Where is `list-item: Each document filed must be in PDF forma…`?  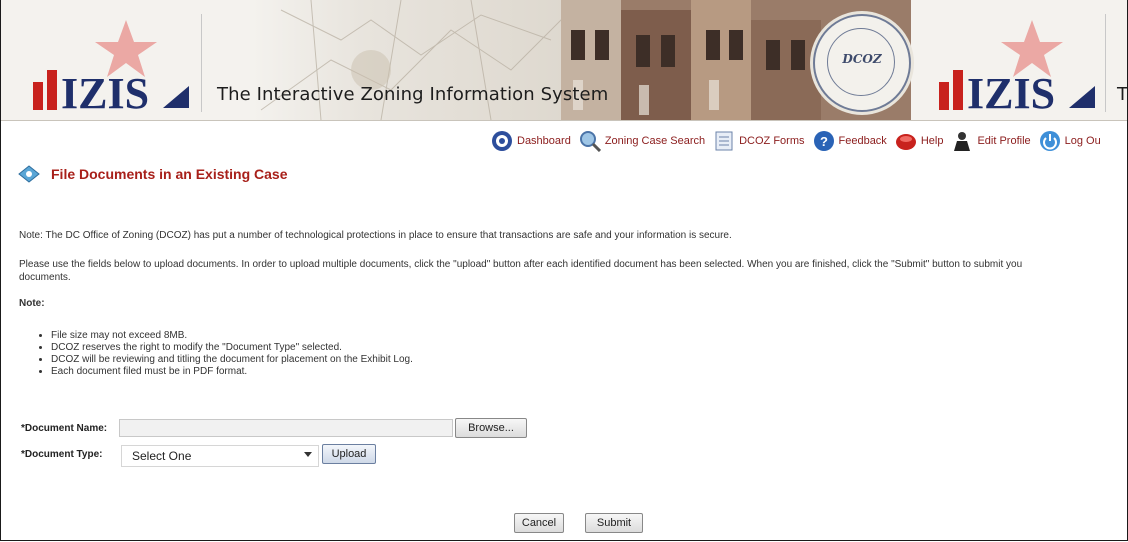
list-item: Each document filed must be in PDF forma… is located at coordinates (232, 371).